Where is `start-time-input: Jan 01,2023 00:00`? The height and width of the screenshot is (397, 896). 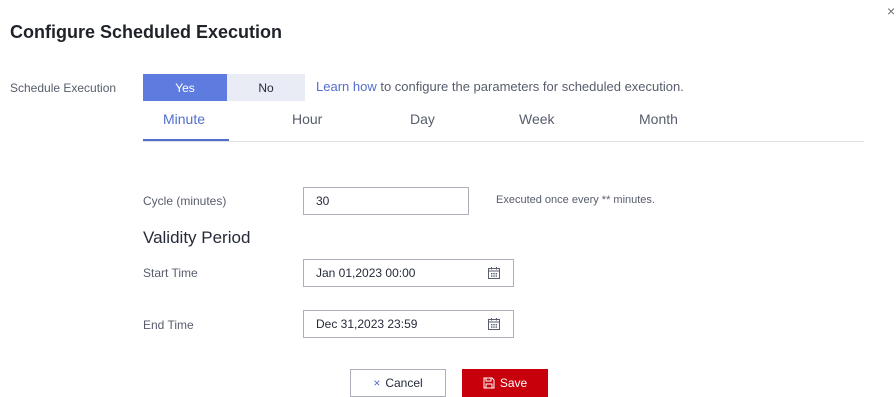
start-time-input: Jan 01,2023 00:00 is located at coordinates (408, 273).